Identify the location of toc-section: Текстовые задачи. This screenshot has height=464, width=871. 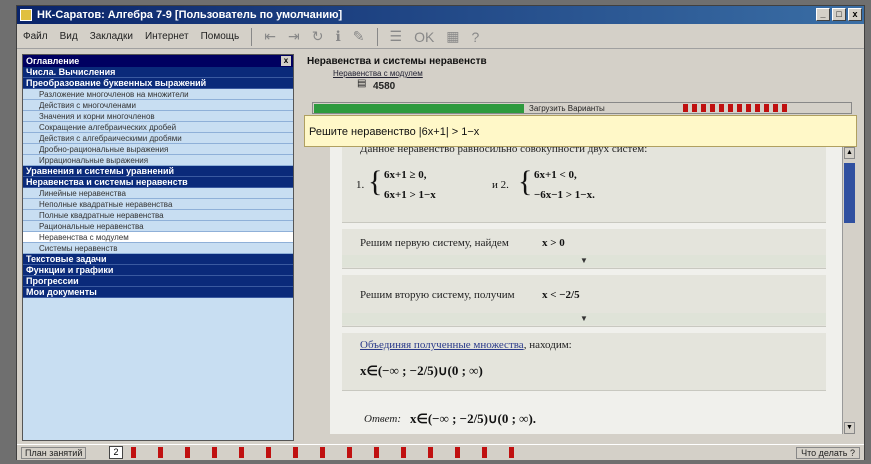
(158, 259).